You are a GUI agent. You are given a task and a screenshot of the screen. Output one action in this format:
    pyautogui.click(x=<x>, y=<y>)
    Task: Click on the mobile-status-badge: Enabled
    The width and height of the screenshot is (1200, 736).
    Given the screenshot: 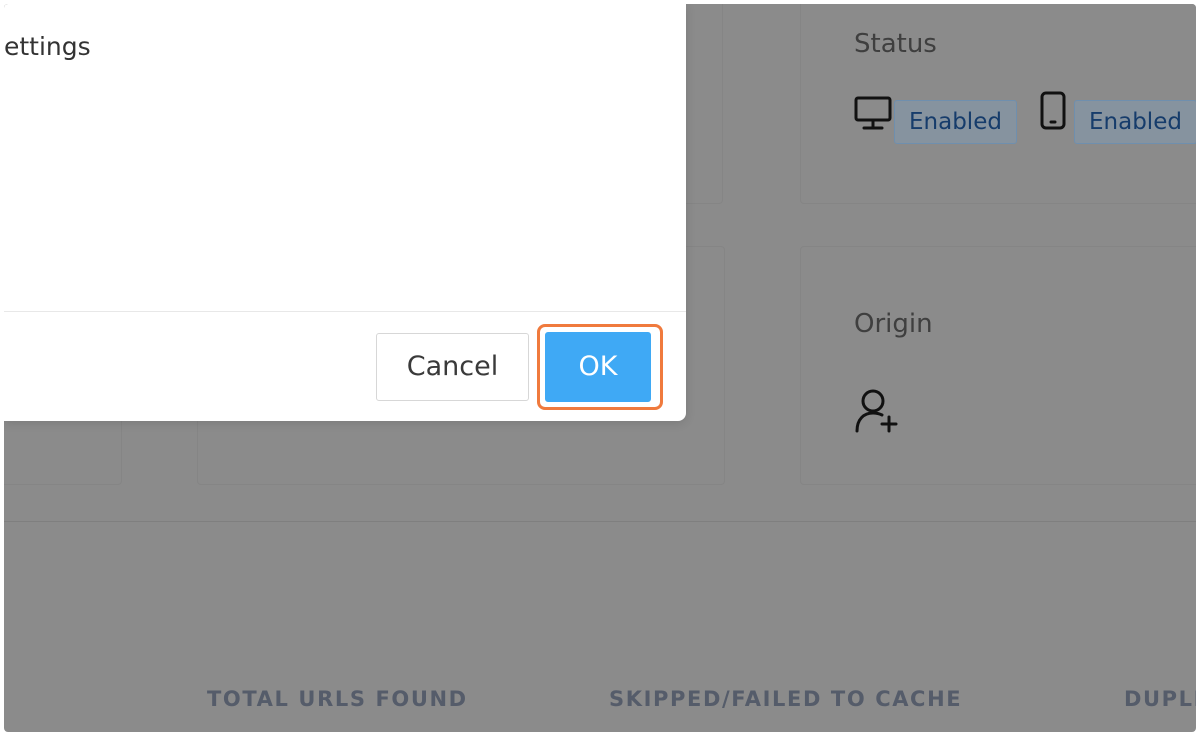 What is the action you would take?
    pyautogui.click(x=1135, y=122)
    